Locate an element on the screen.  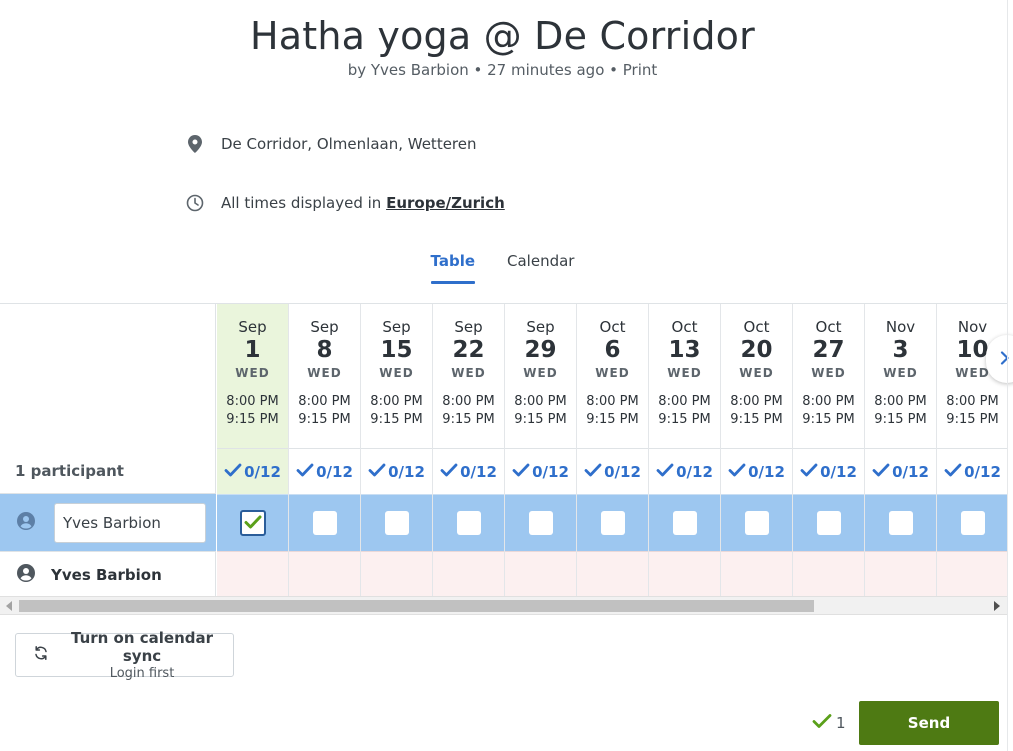
participant-row: Yves Barbion is located at coordinates (108, 573).